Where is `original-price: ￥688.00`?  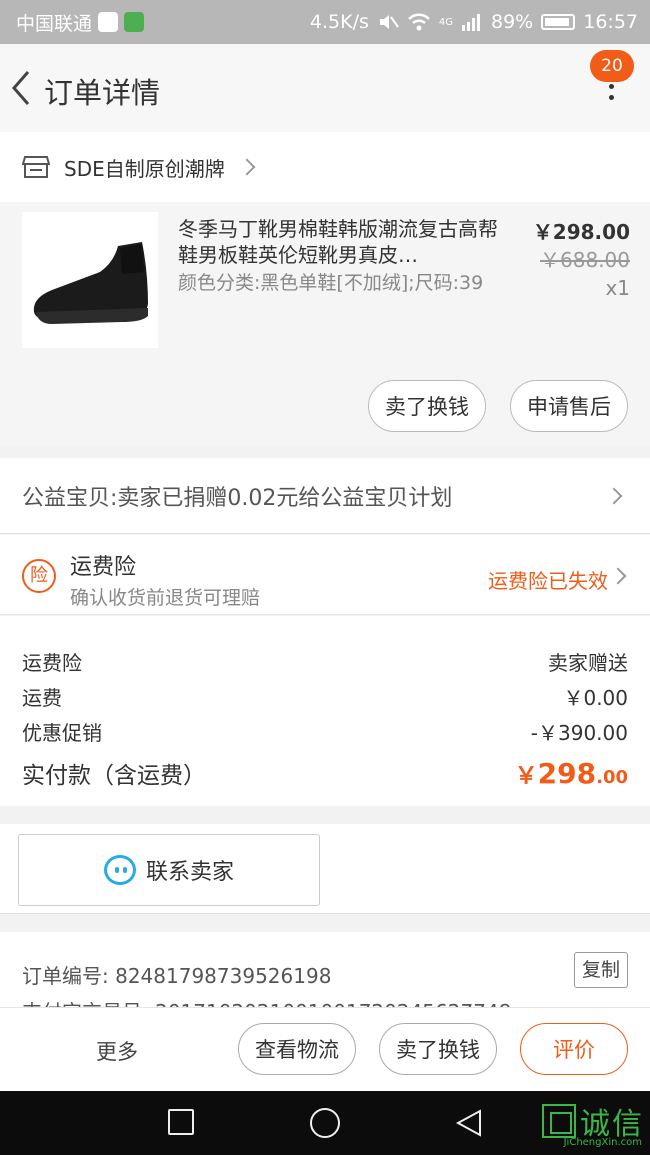 original-price: ￥688.00 is located at coordinates (585, 260).